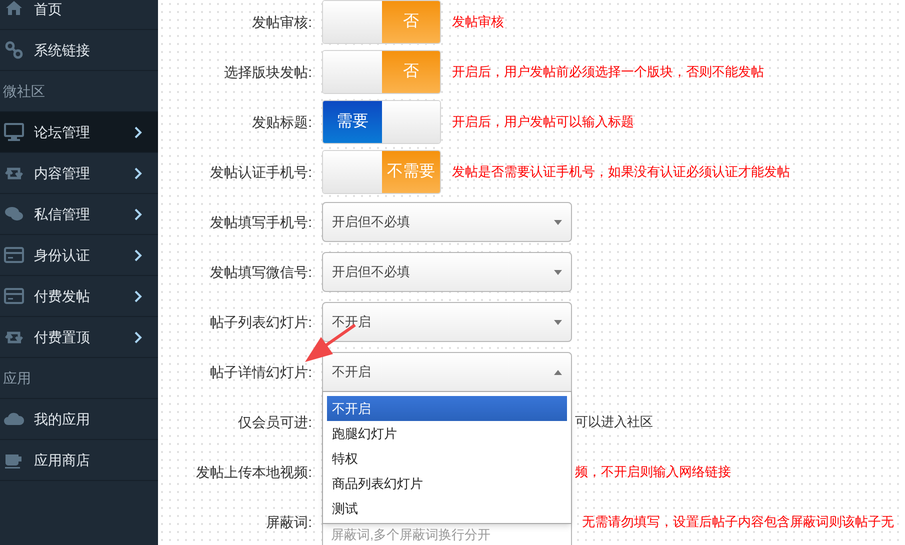 This screenshot has height=545, width=905. Describe the element at coordinates (261, 372) in the screenshot. I see `field-label: 帖子详情幻灯片:` at that location.